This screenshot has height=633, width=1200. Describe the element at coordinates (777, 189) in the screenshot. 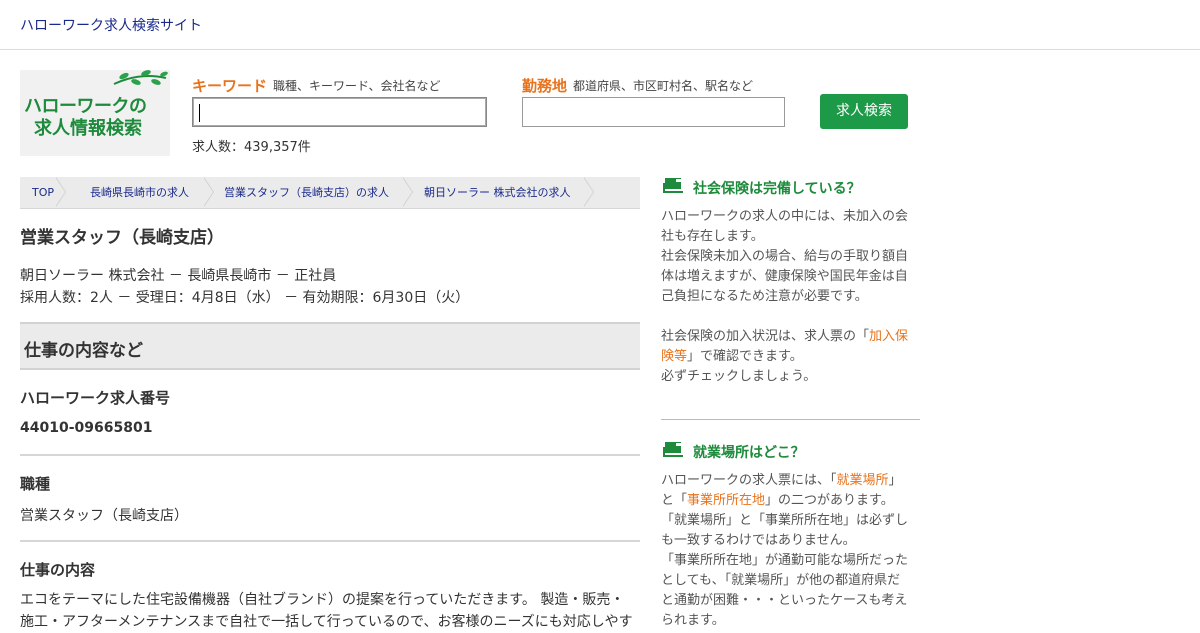

I see `insurance-heading-text: 社会保険は完備している？` at that location.